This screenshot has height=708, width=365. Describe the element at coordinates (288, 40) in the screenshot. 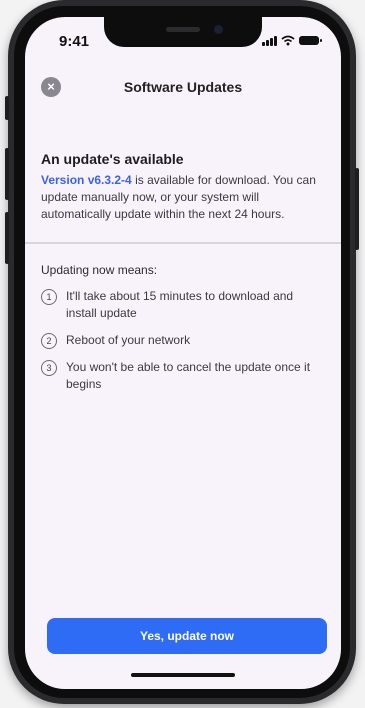

I see `wifi-icon` at that location.